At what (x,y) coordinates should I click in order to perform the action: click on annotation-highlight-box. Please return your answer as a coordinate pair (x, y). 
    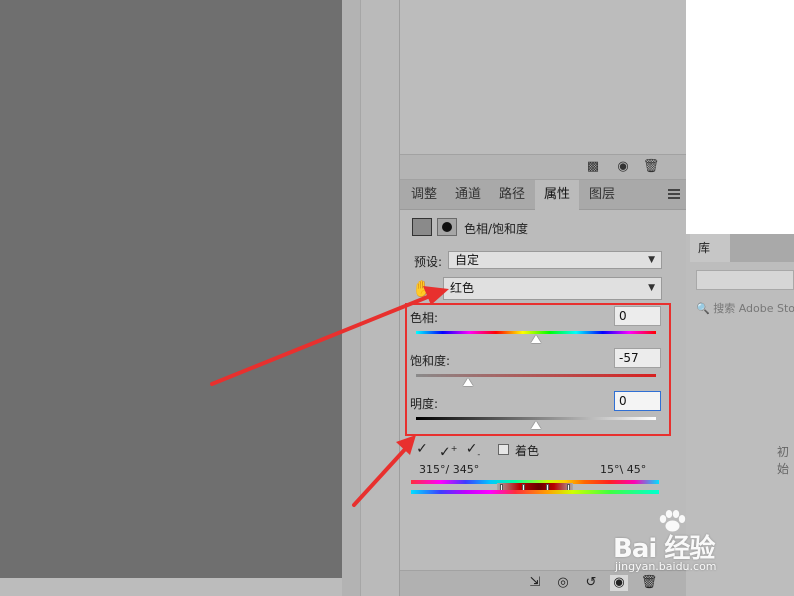
    Looking at the image, I should click on (538, 369).